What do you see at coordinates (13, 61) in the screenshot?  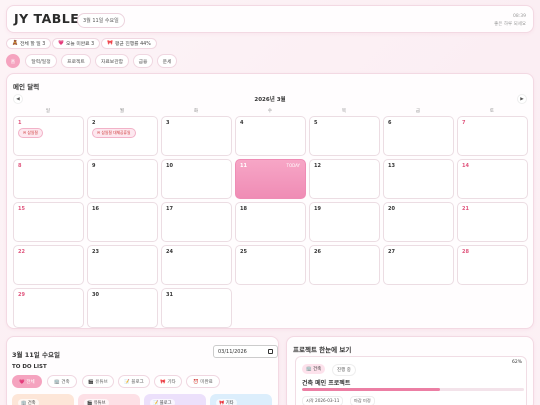 I see `tab-home: 홈` at bounding box center [13, 61].